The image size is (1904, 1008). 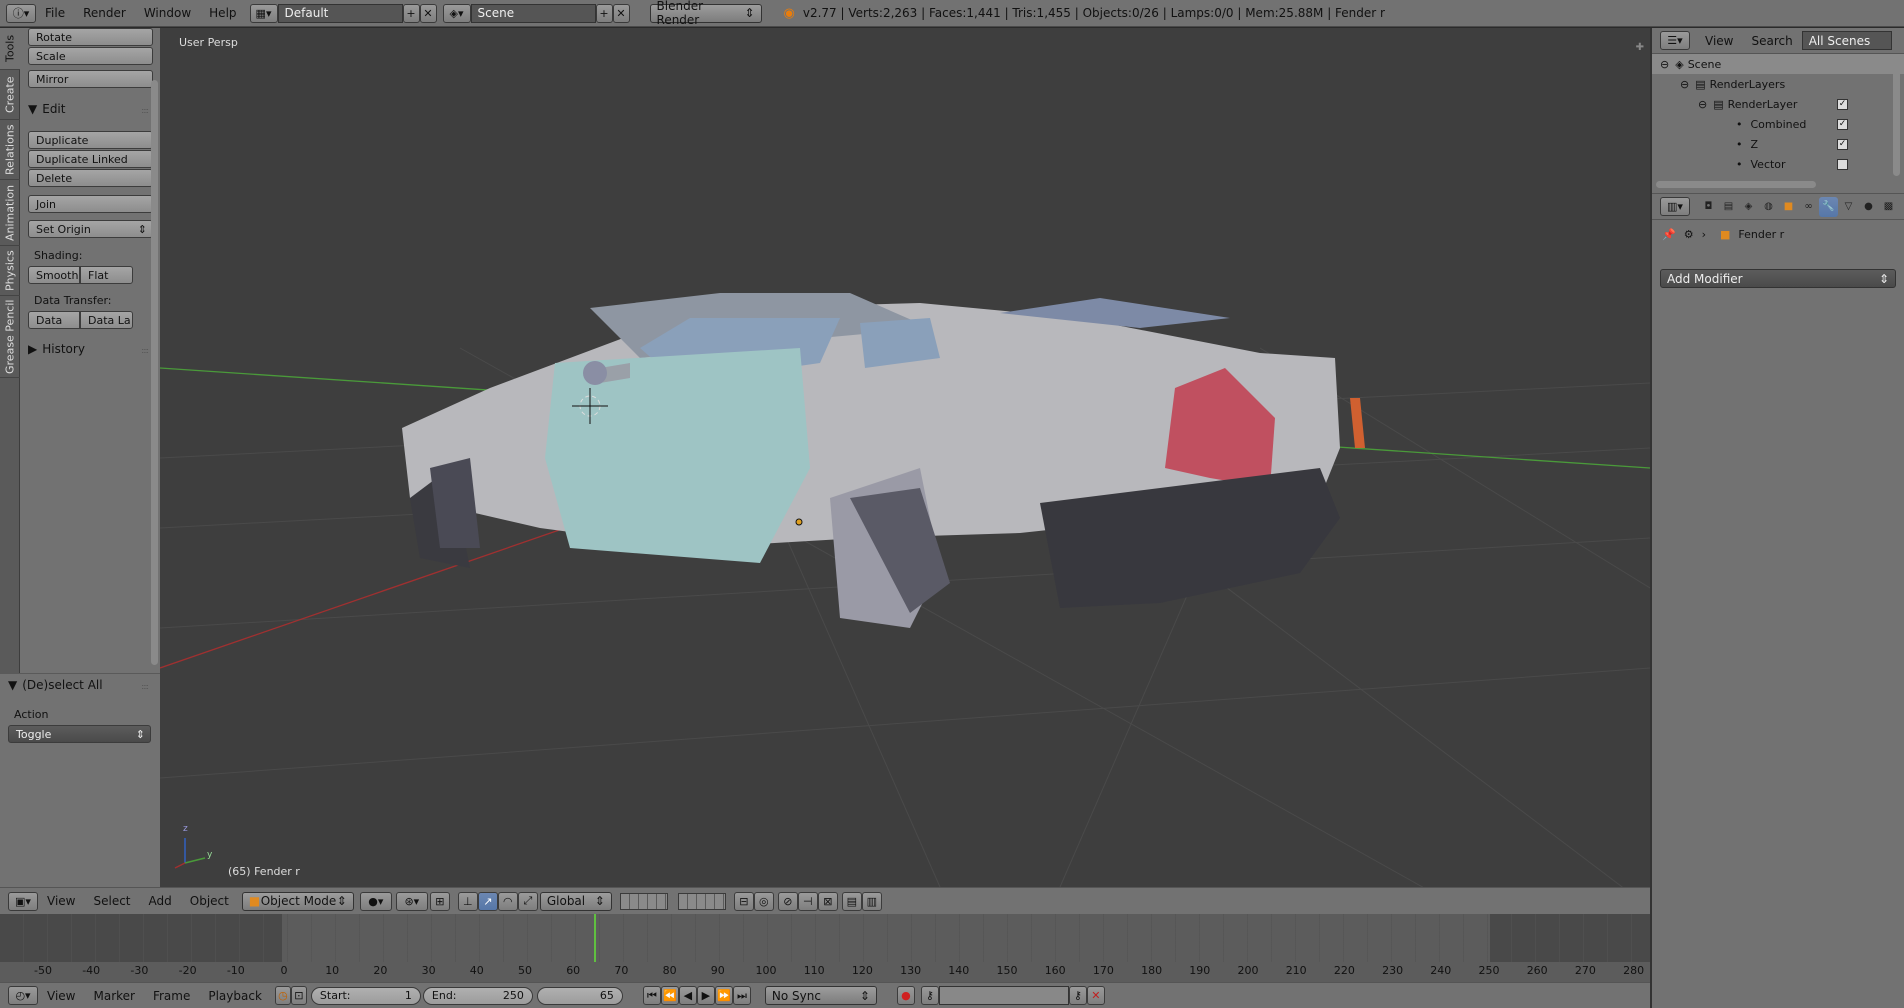 I want to click on pin-icon: 📌, so click(x=1669, y=234).